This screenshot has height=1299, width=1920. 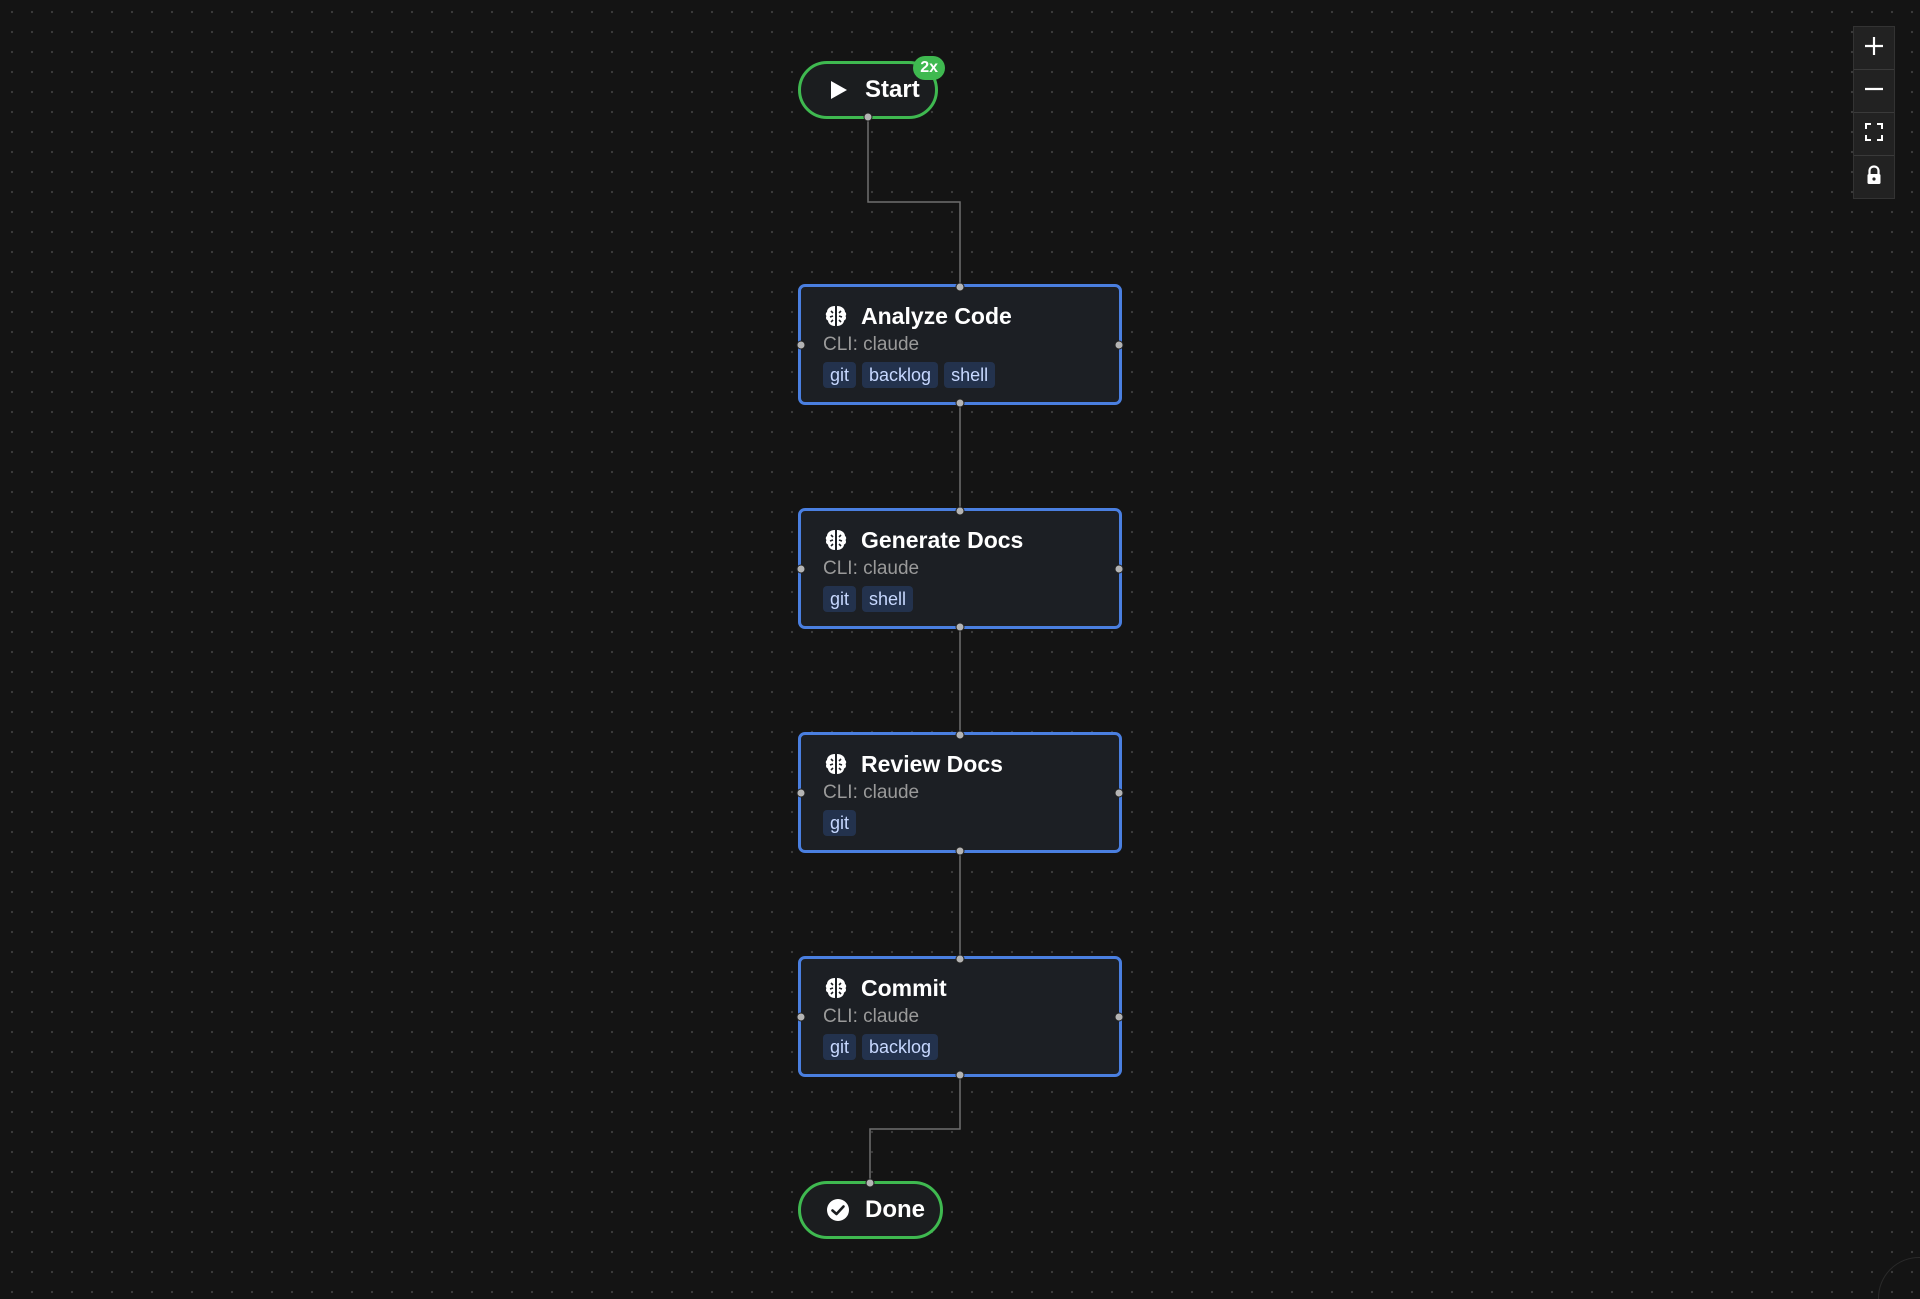 What do you see at coordinates (892, 89) in the screenshot?
I see `start-label: Start` at bounding box center [892, 89].